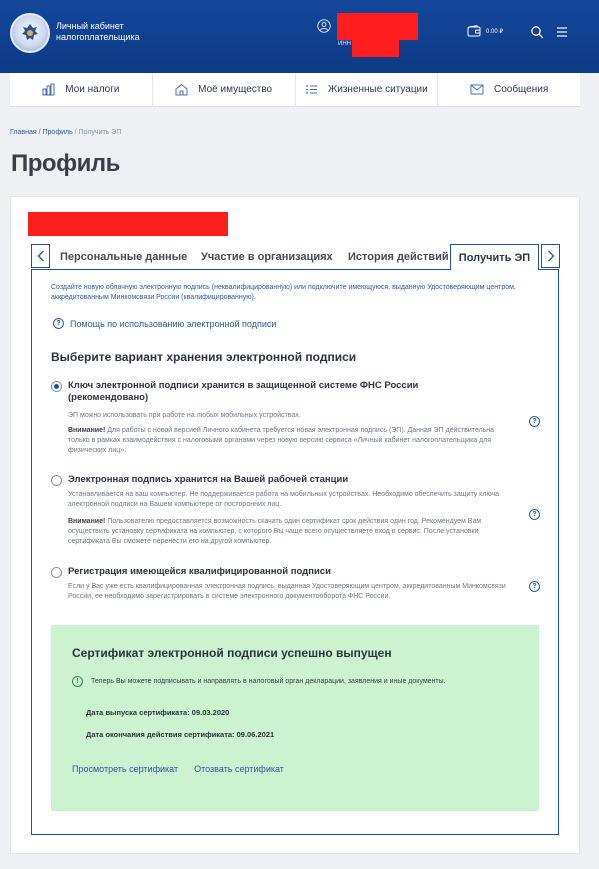 The height and width of the screenshot is (869, 599). What do you see at coordinates (210, 712) in the screenshot?
I see `issue-date-value: 09.03.2020` at bounding box center [210, 712].